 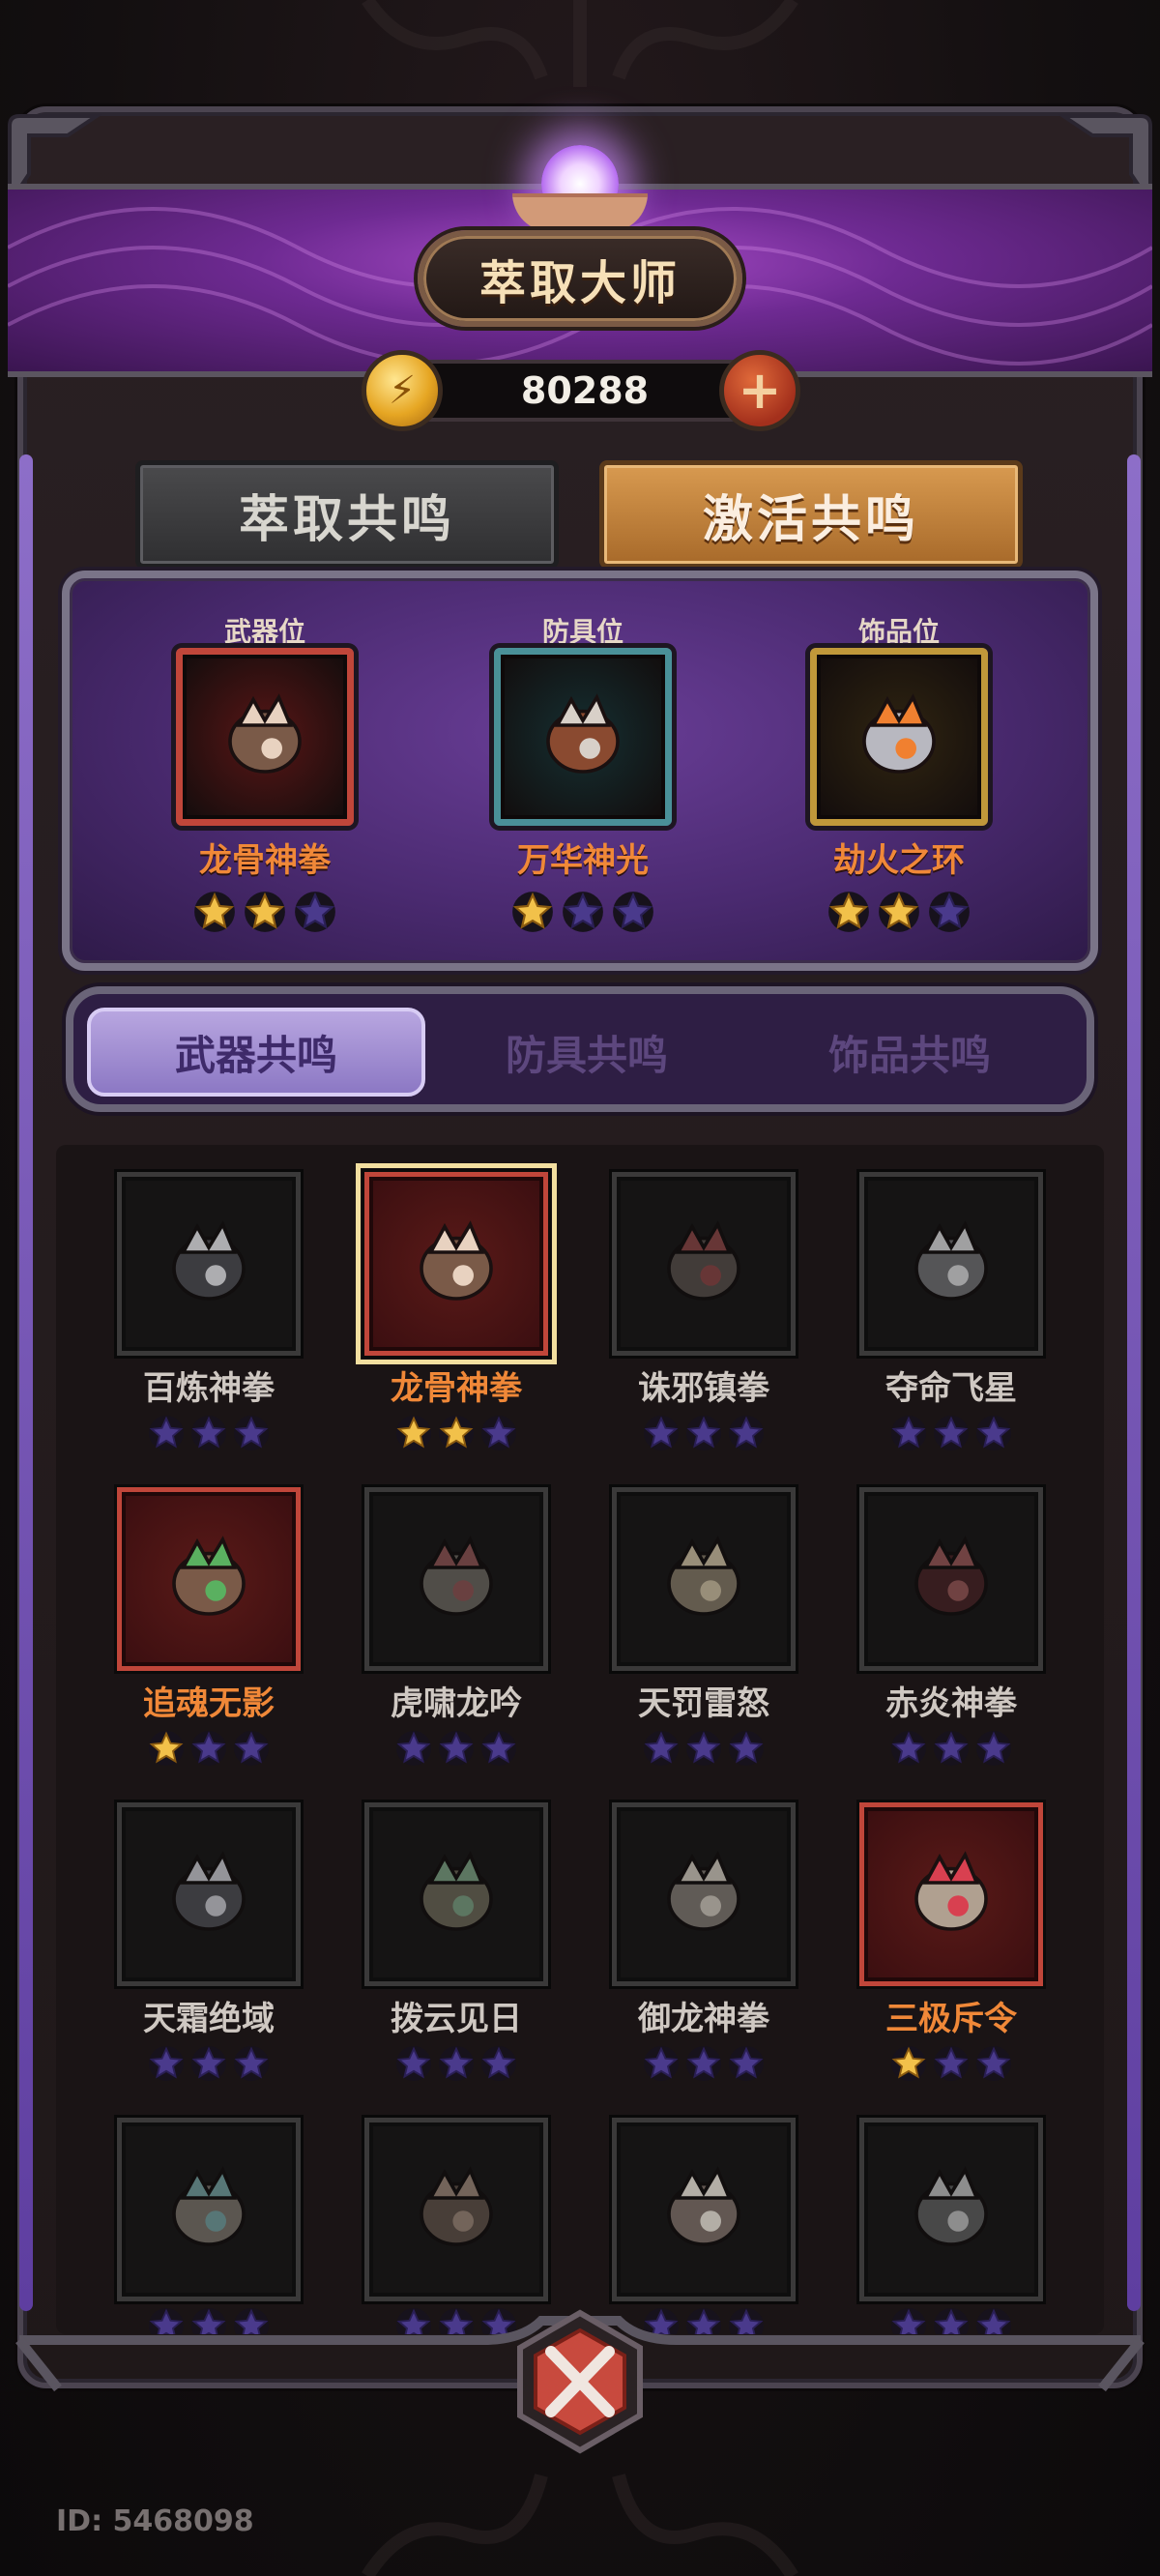 What do you see at coordinates (579, 283) in the screenshot?
I see `page-title: 萃取大师` at bounding box center [579, 283].